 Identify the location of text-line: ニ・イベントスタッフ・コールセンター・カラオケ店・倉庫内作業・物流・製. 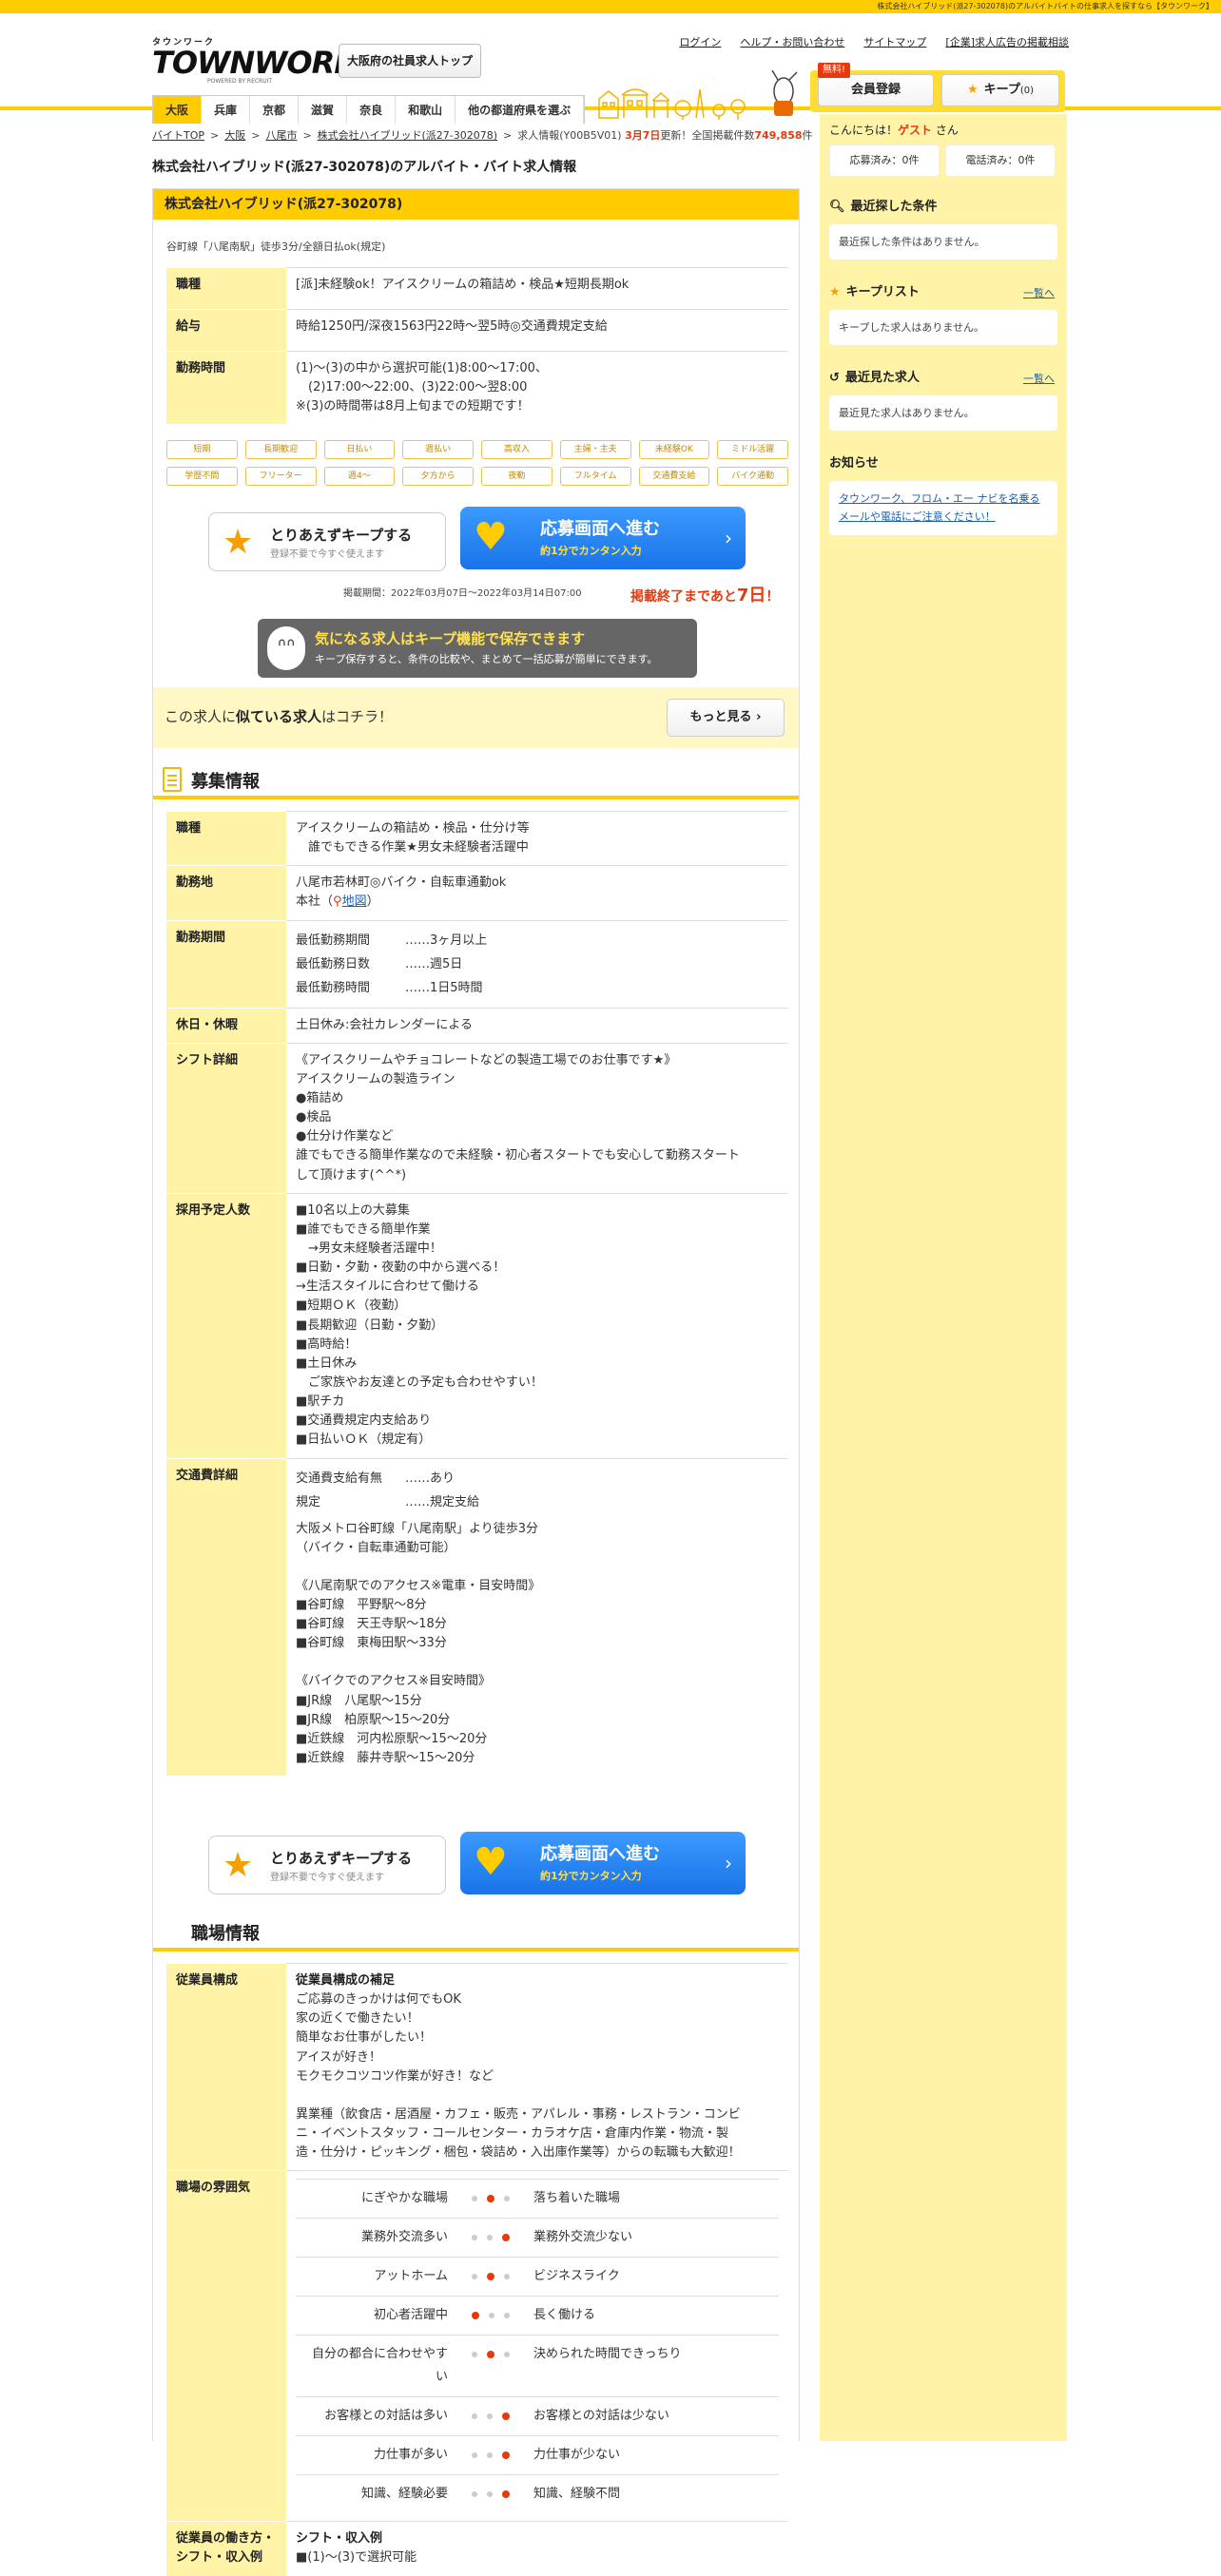
(512, 2133).